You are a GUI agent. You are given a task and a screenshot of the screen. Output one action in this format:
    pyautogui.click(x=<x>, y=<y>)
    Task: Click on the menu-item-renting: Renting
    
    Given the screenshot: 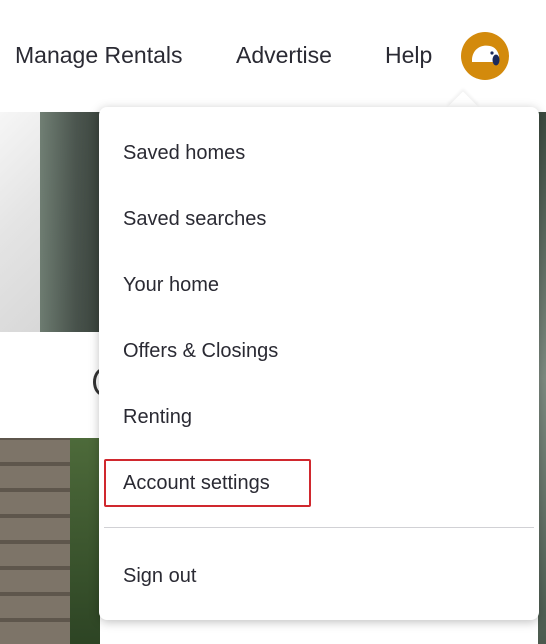 What is the action you would take?
    pyautogui.click(x=157, y=417)
    